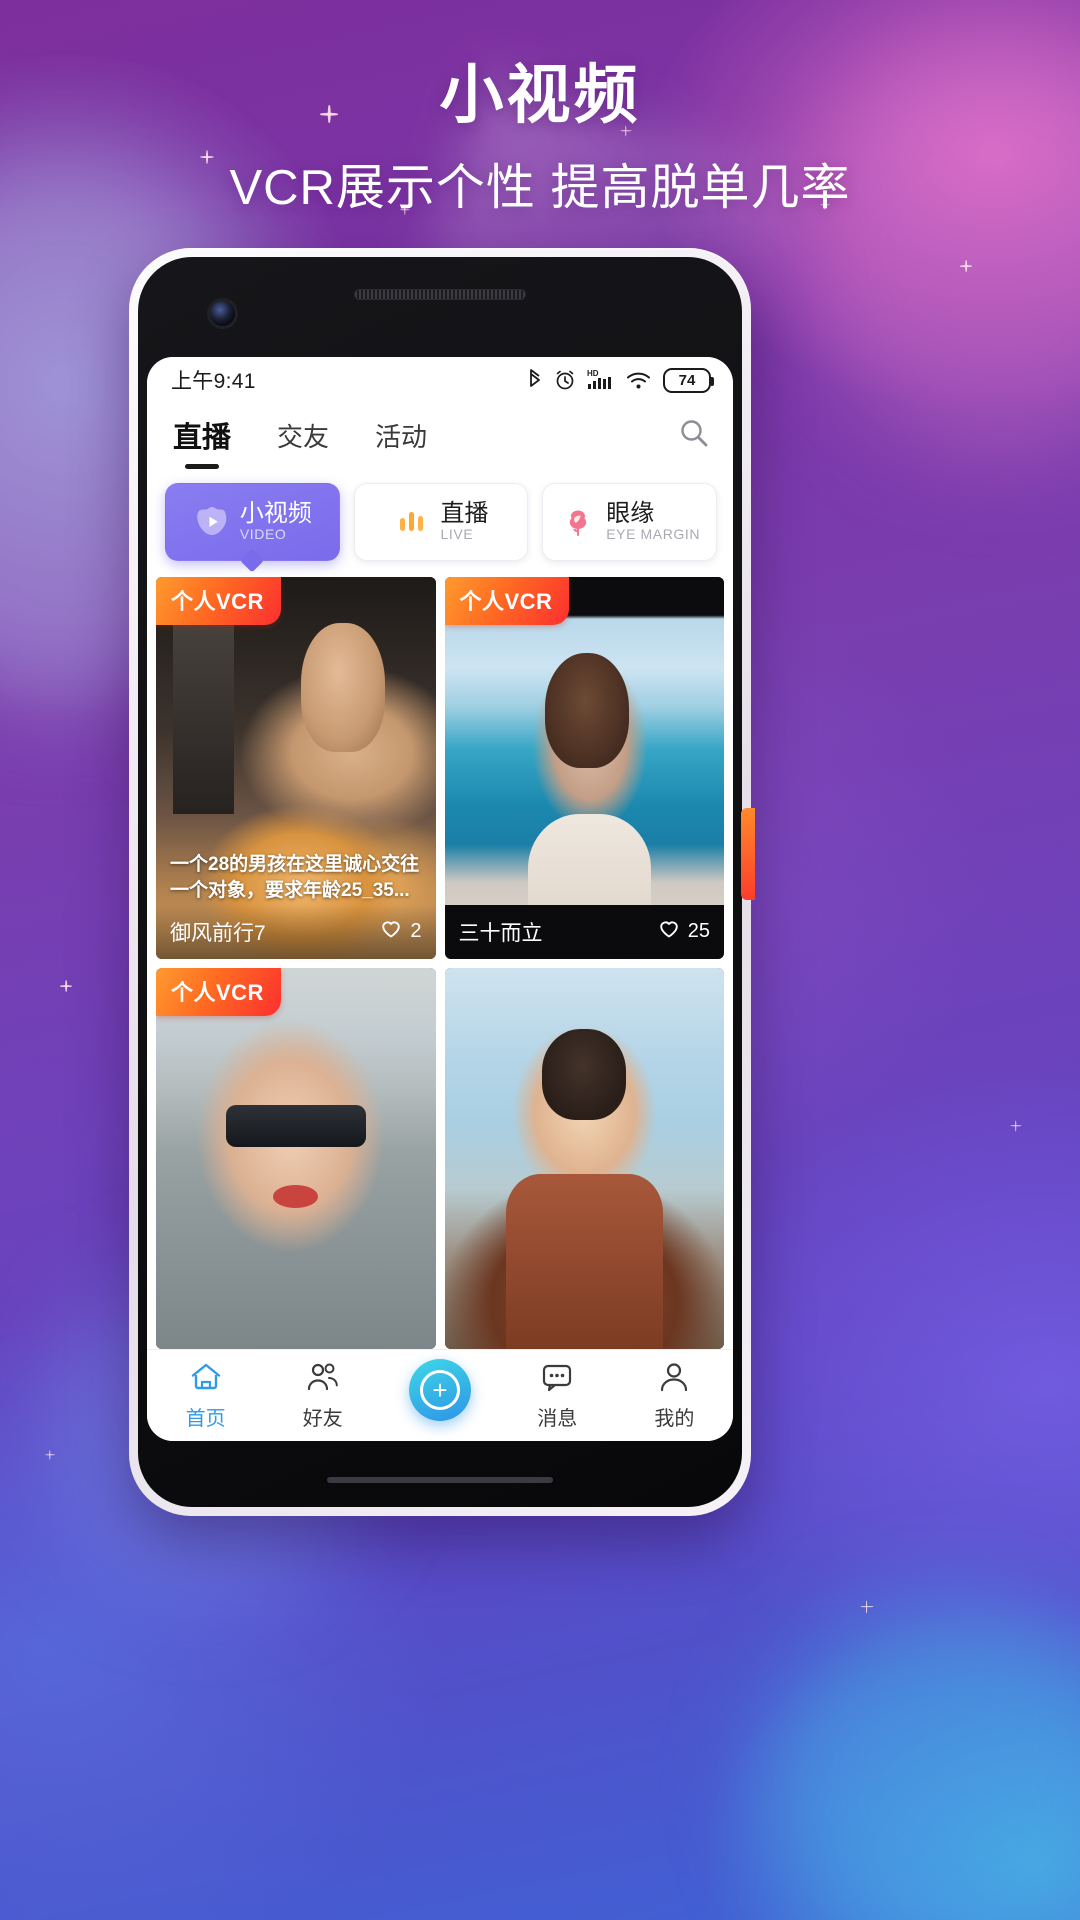  I want to click on card-like-count: 25, so click(698, 931).